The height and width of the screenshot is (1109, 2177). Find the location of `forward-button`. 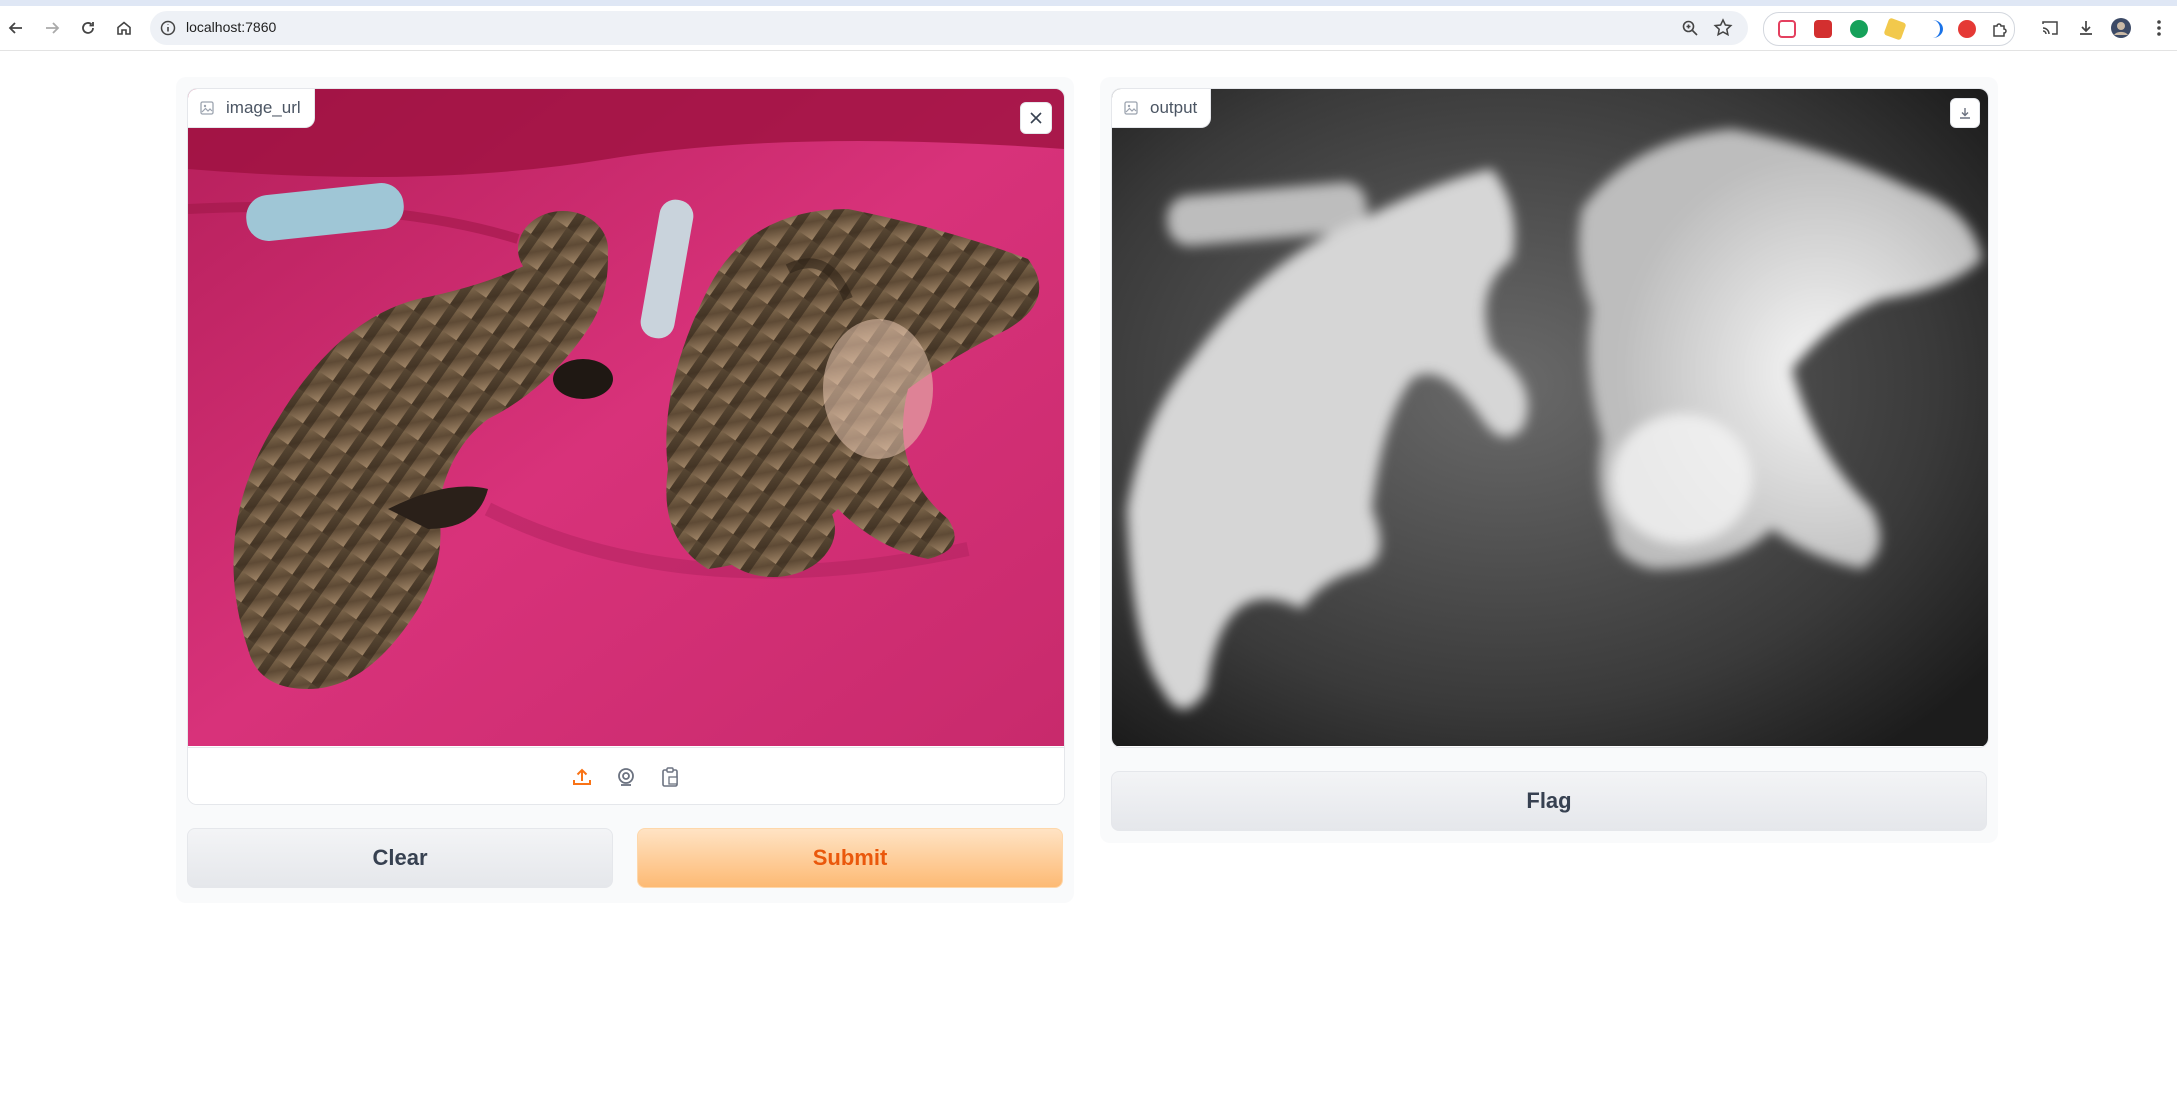

forward-button is located at coordinates (52, 28).